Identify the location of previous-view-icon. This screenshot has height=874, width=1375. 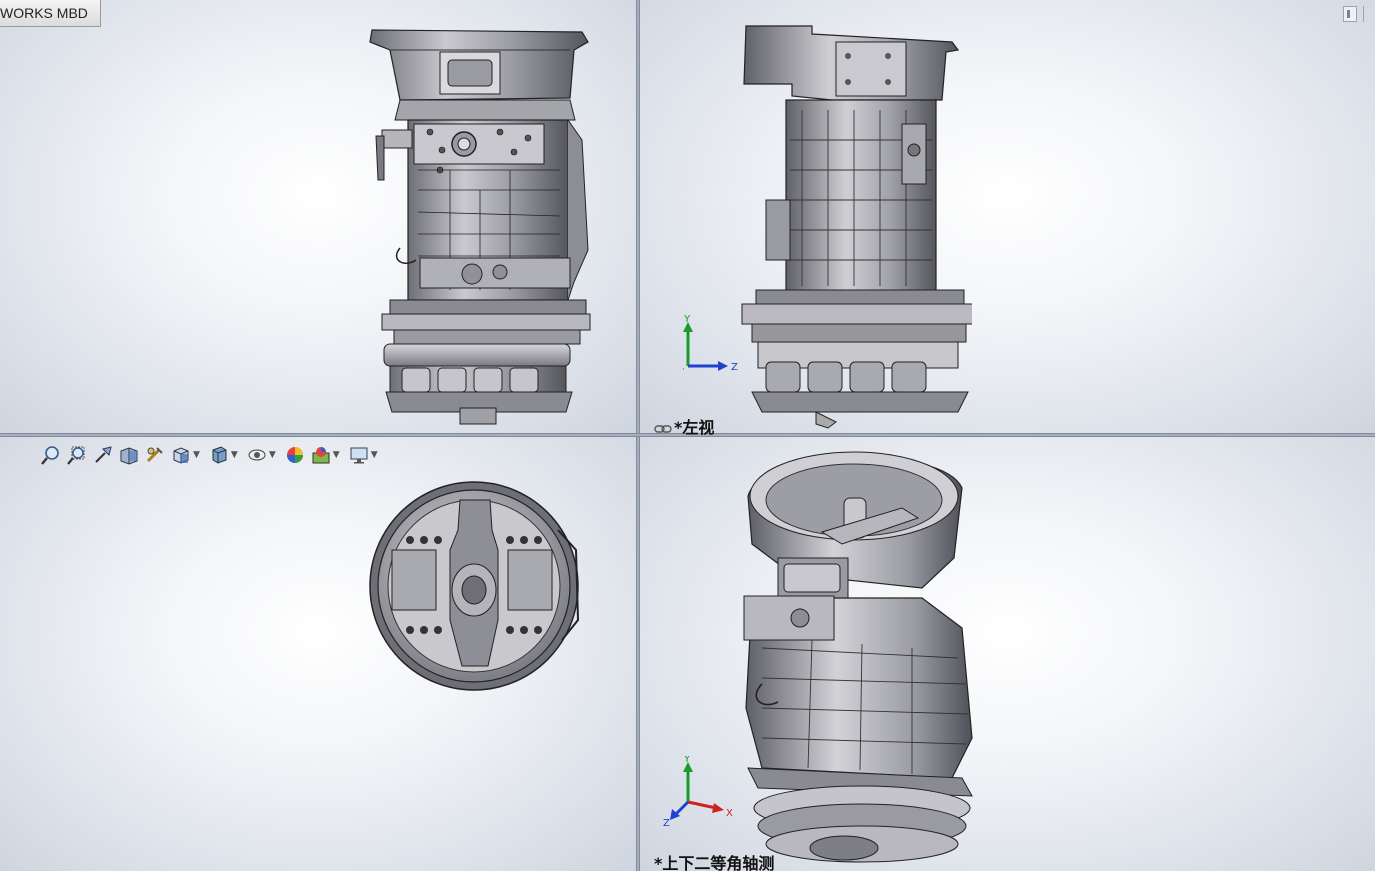
(103, 455).